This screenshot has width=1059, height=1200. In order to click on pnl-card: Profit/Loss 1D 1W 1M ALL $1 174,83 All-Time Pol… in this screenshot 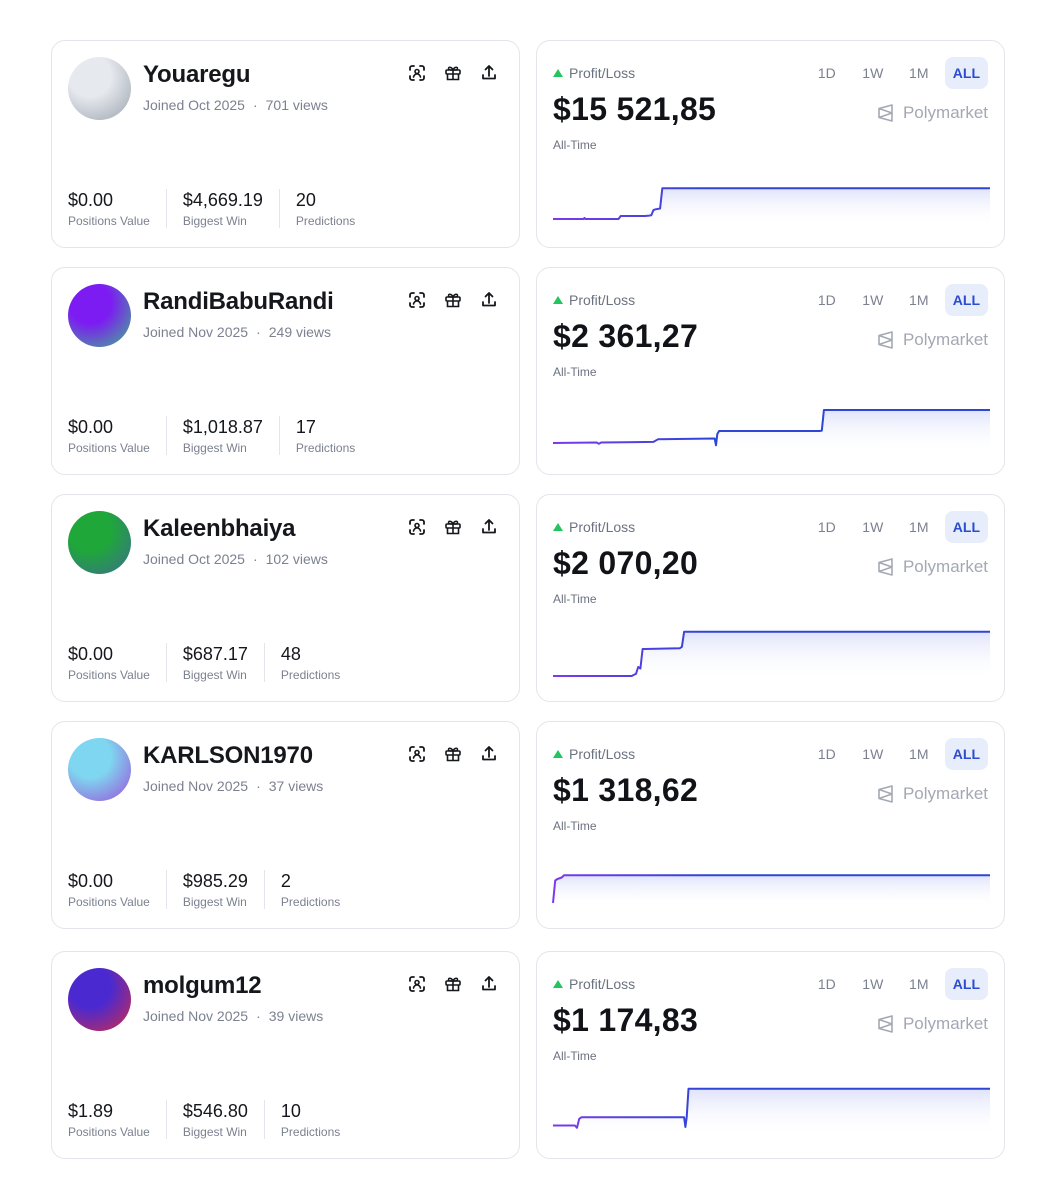, I will do `click(770, 1055)`.